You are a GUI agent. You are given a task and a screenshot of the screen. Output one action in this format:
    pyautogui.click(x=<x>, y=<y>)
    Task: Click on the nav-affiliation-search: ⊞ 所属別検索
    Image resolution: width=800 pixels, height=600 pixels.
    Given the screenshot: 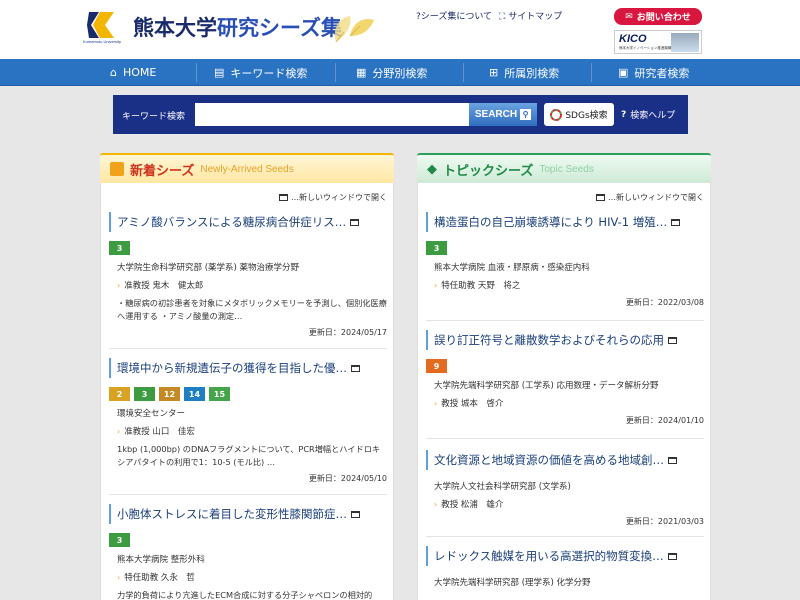 What is the action you would take?
    pyautogui.click(x=524, y=72)
    